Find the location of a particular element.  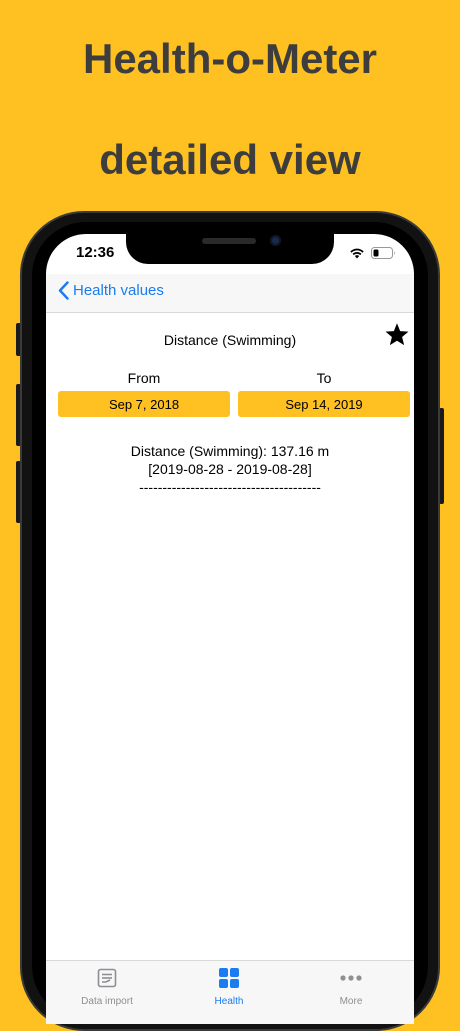

back-button: Health values is located at coordinates (111, 290).